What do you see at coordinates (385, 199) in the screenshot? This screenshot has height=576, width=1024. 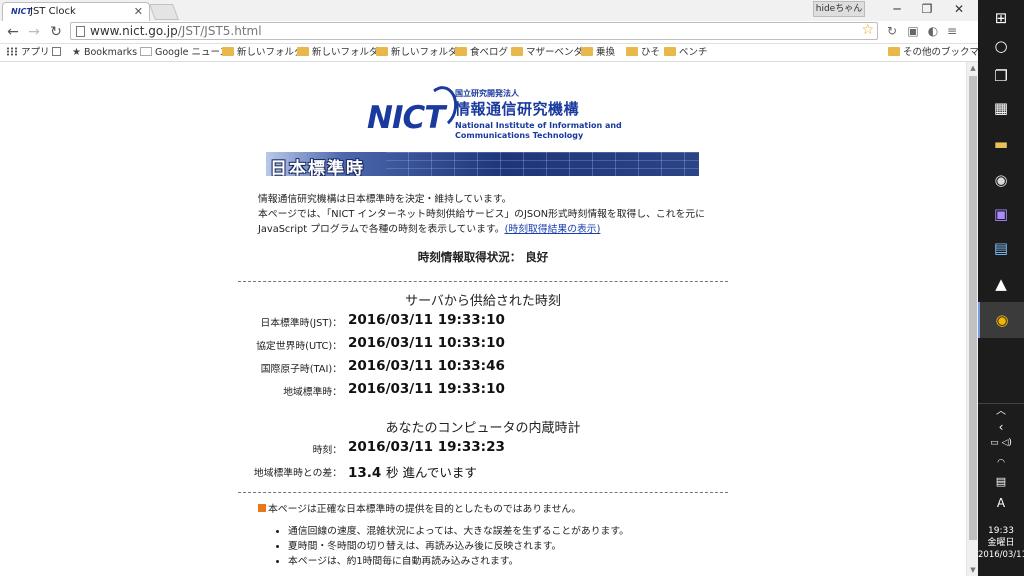 I see `intro-line-1: 情報通信研究機構は日本標準時を決定・維持しています。` at bounding box center [385, 199].